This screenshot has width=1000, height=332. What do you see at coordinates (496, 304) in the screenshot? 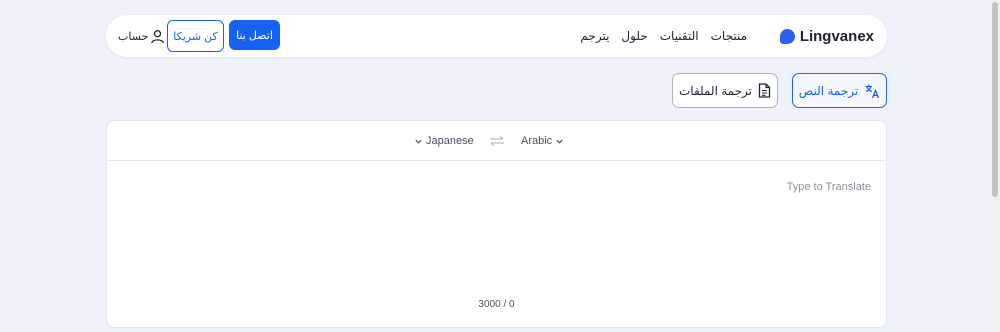
I see `character-counter: 3000 / 0` at bounding box center [496, 304].